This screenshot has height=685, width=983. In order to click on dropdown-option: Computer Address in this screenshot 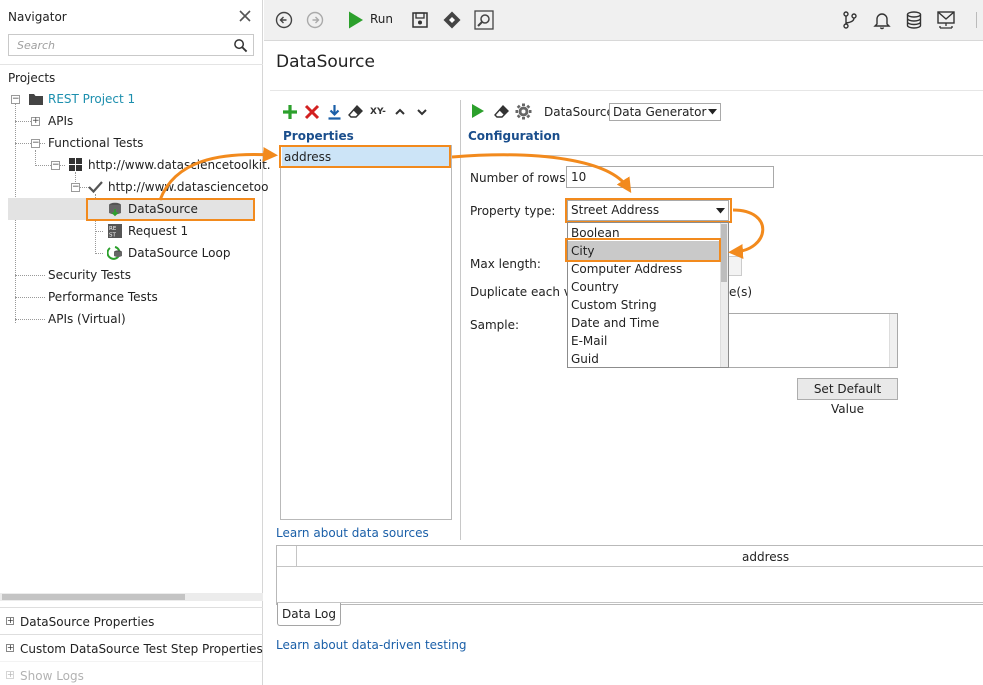, I will do `click(626, 269)`.